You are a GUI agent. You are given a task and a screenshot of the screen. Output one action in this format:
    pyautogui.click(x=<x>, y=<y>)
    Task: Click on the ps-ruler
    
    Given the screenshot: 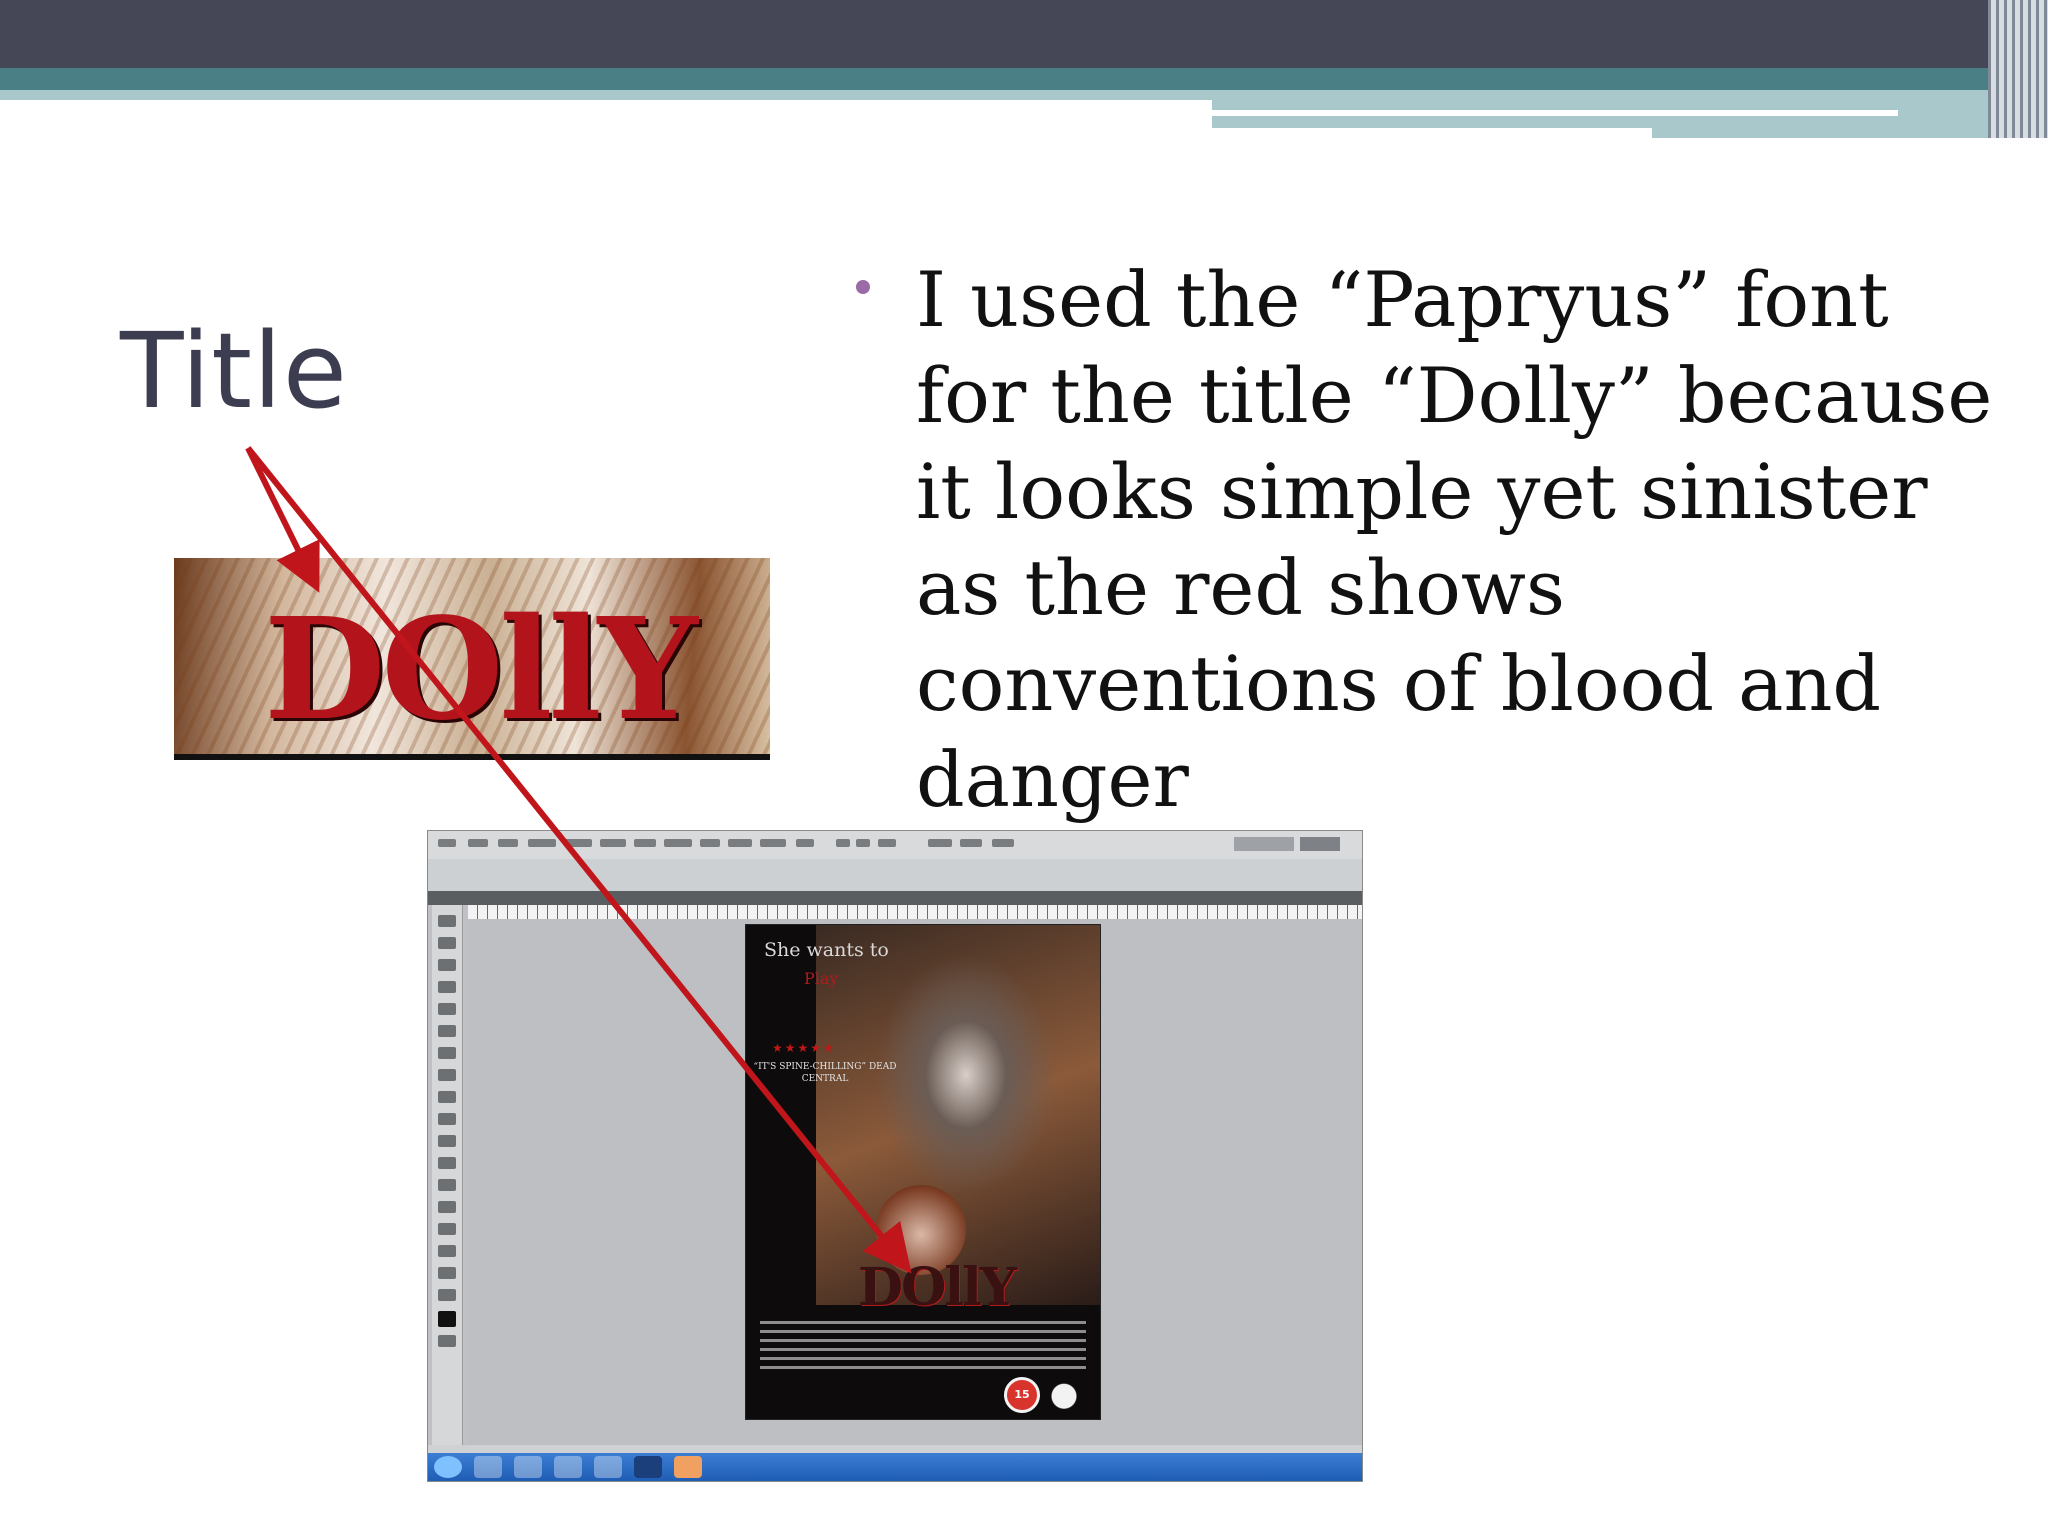 What is the action you would take?
    pyautogui.click(x=915, y=912)
    